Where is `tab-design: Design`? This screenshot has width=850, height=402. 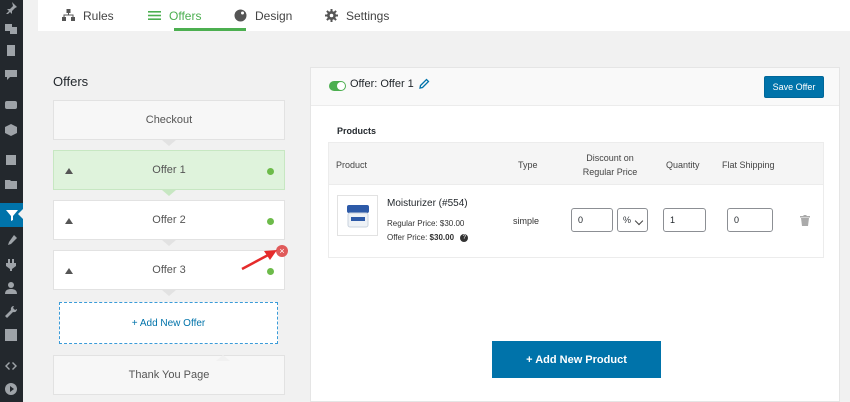
tab-design: Design is located at coordinates (263, 15).